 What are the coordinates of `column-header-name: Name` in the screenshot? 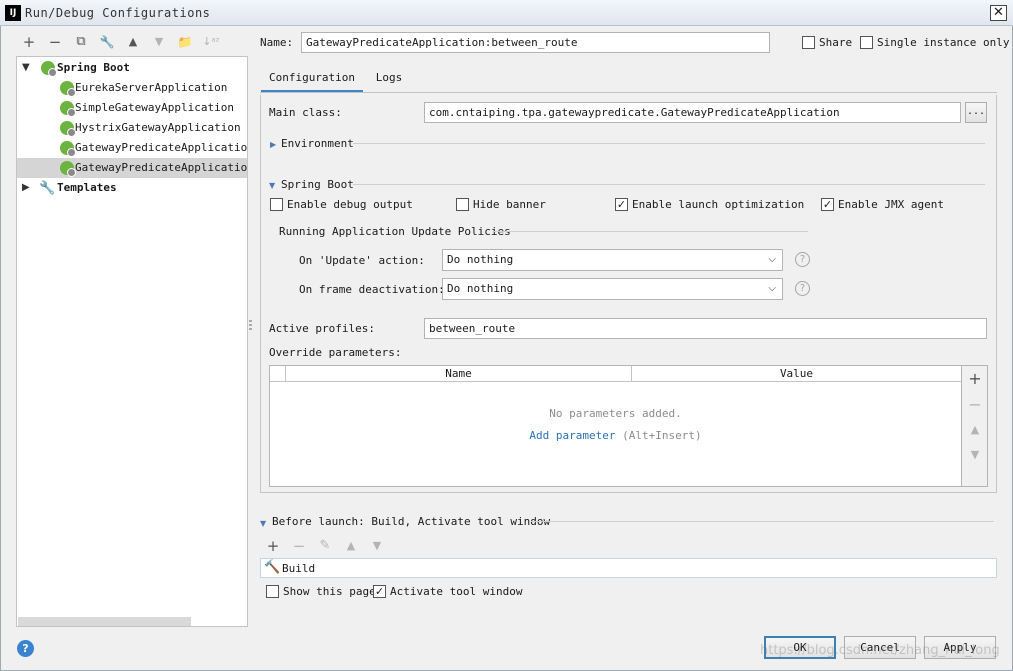 It's located at (458, 374).